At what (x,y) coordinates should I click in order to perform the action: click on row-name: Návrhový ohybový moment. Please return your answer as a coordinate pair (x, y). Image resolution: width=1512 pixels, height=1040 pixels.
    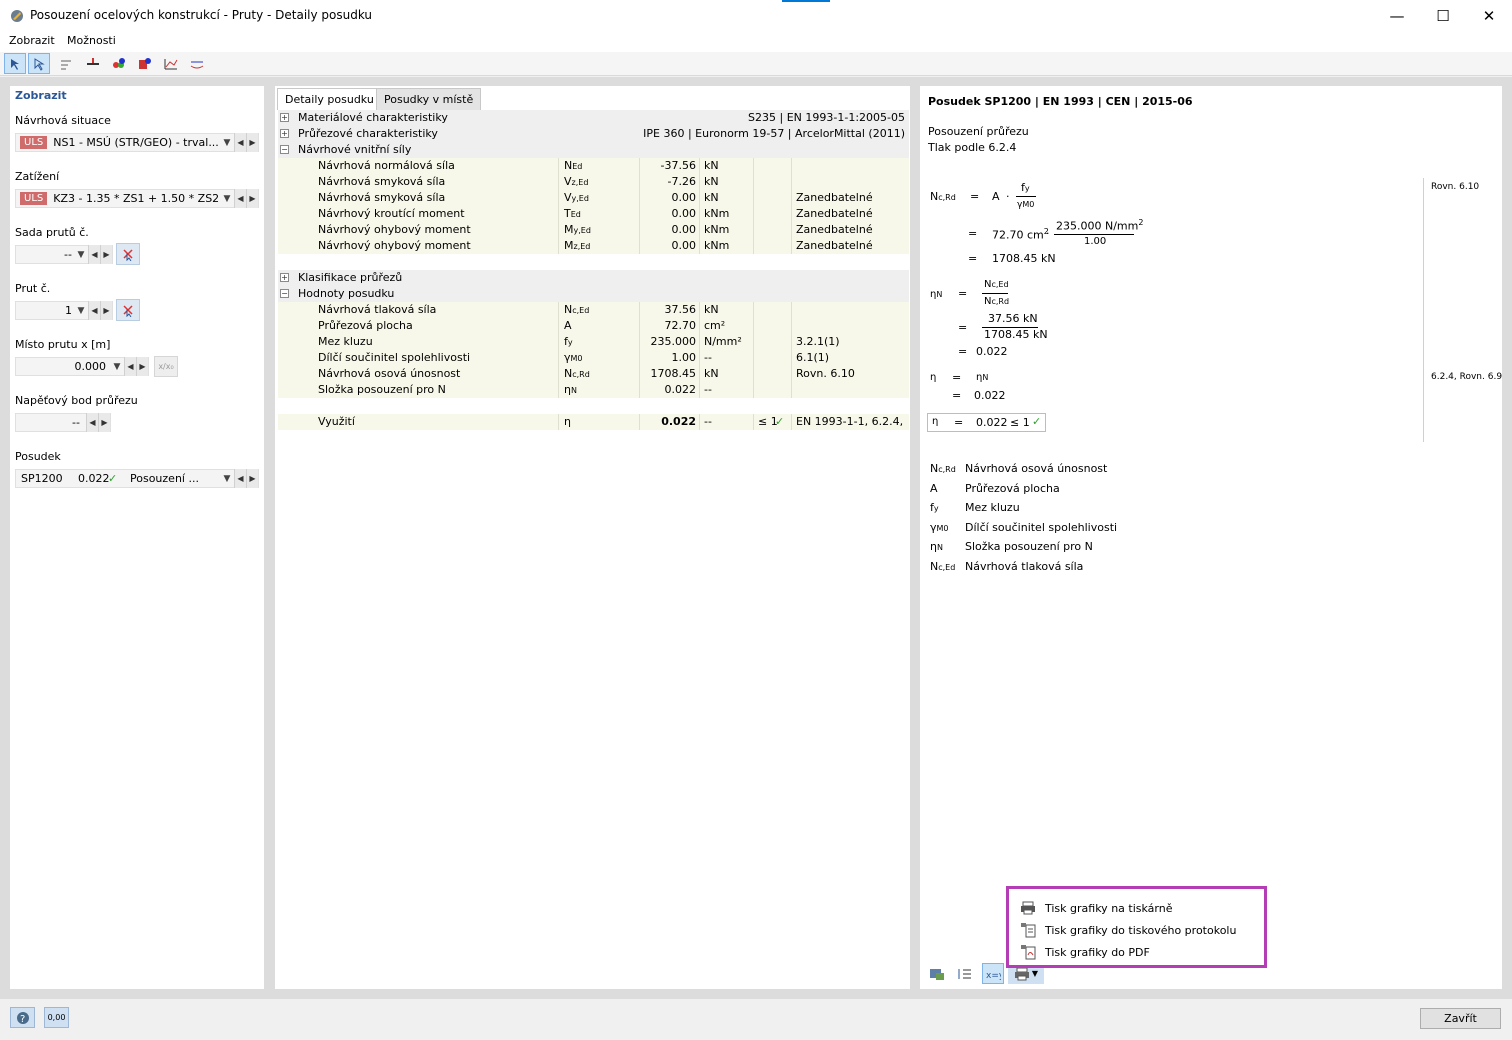
    Looking at the image, I should click on (394, 245).